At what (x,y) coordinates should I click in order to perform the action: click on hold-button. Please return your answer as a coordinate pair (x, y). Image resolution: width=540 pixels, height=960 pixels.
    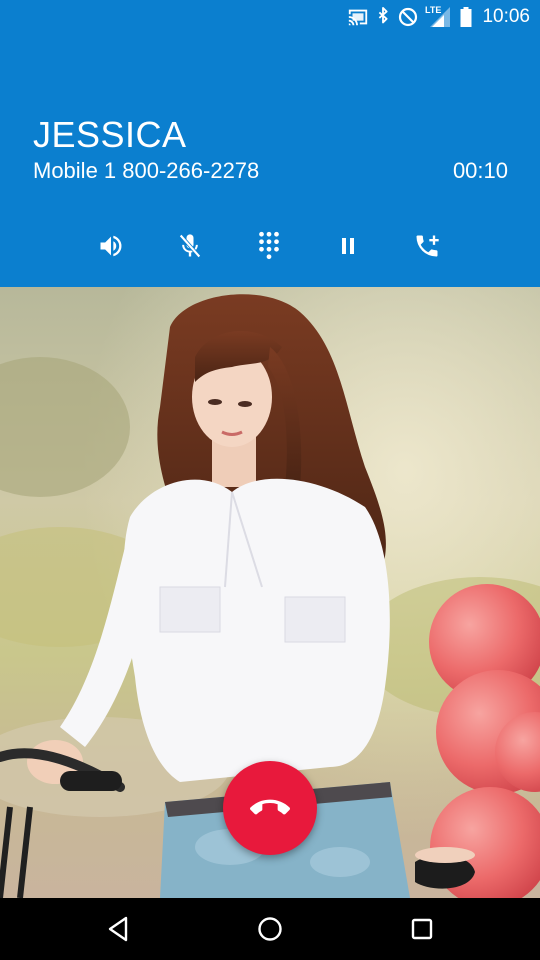
    Looking at the image, I should click on (348, 246).